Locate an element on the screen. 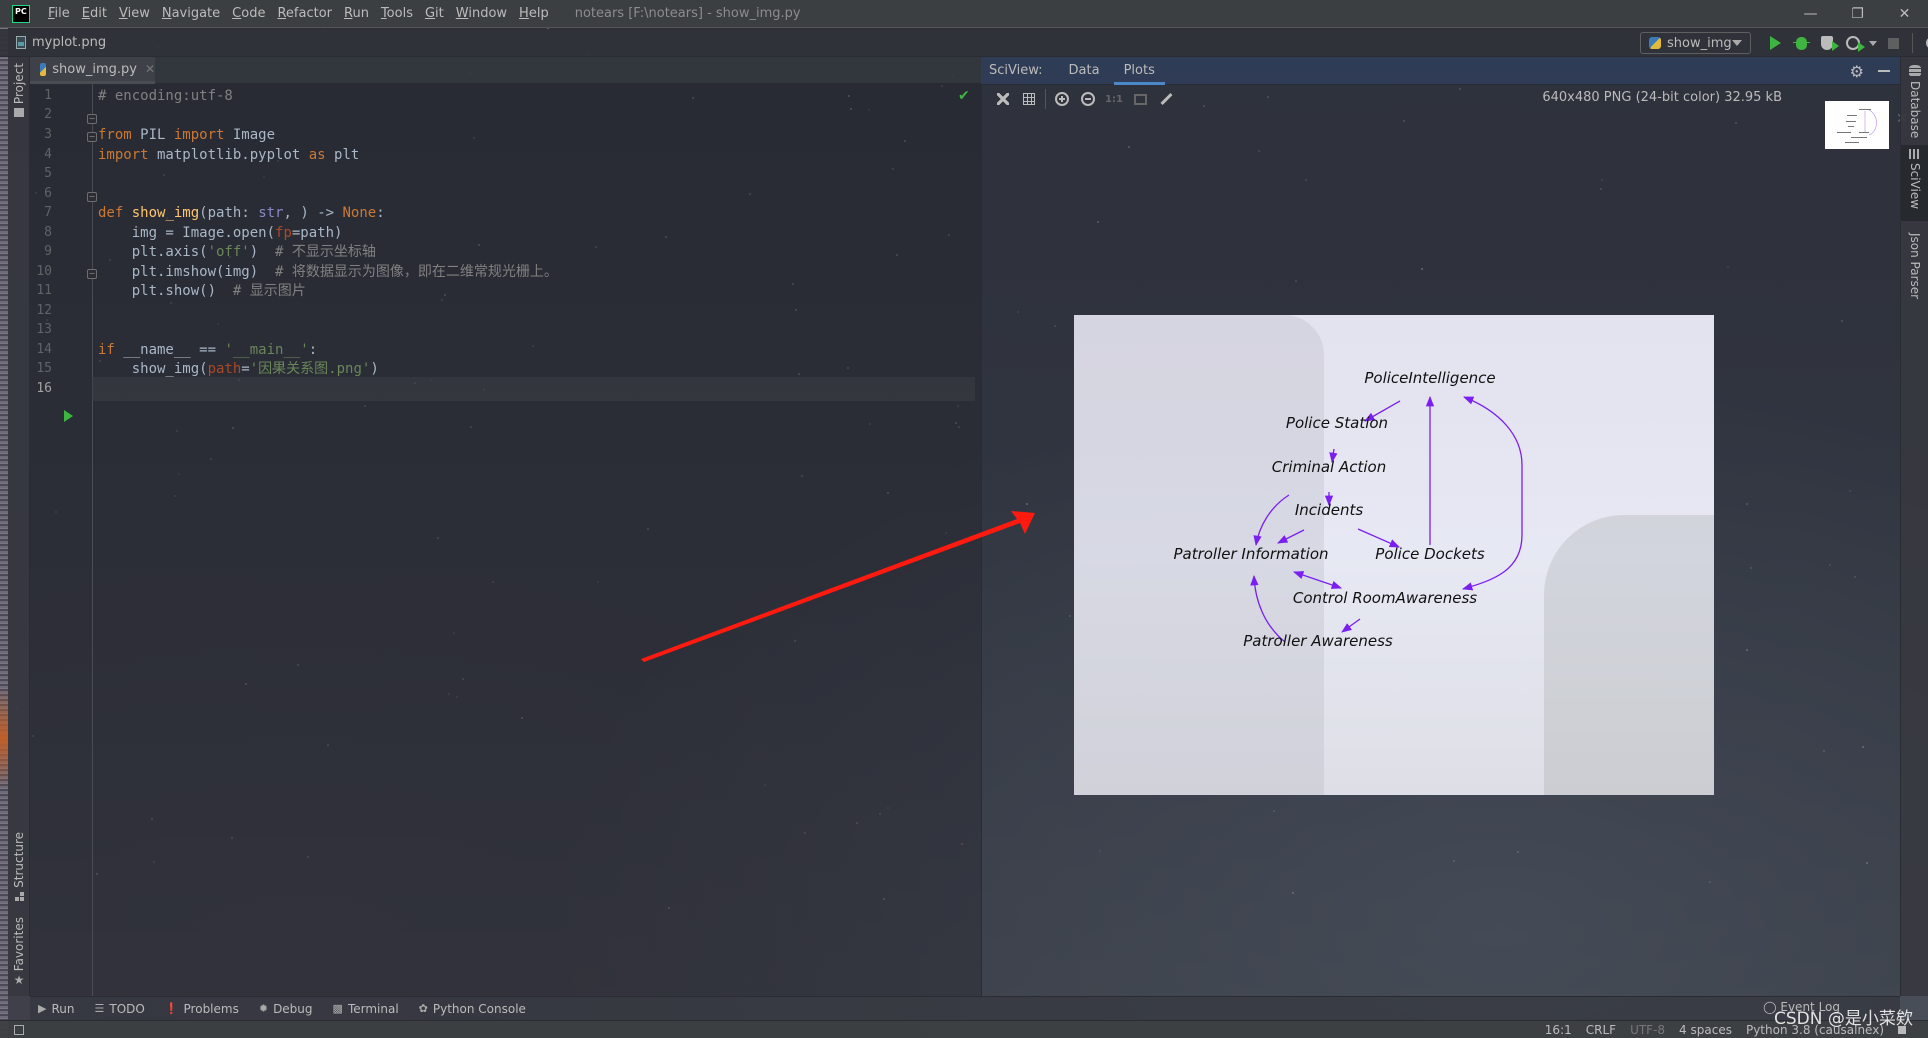 Image resolution: width=1928 pixels, height=1038 pixels. run-toolbar is located at coordinates (1845, 43).